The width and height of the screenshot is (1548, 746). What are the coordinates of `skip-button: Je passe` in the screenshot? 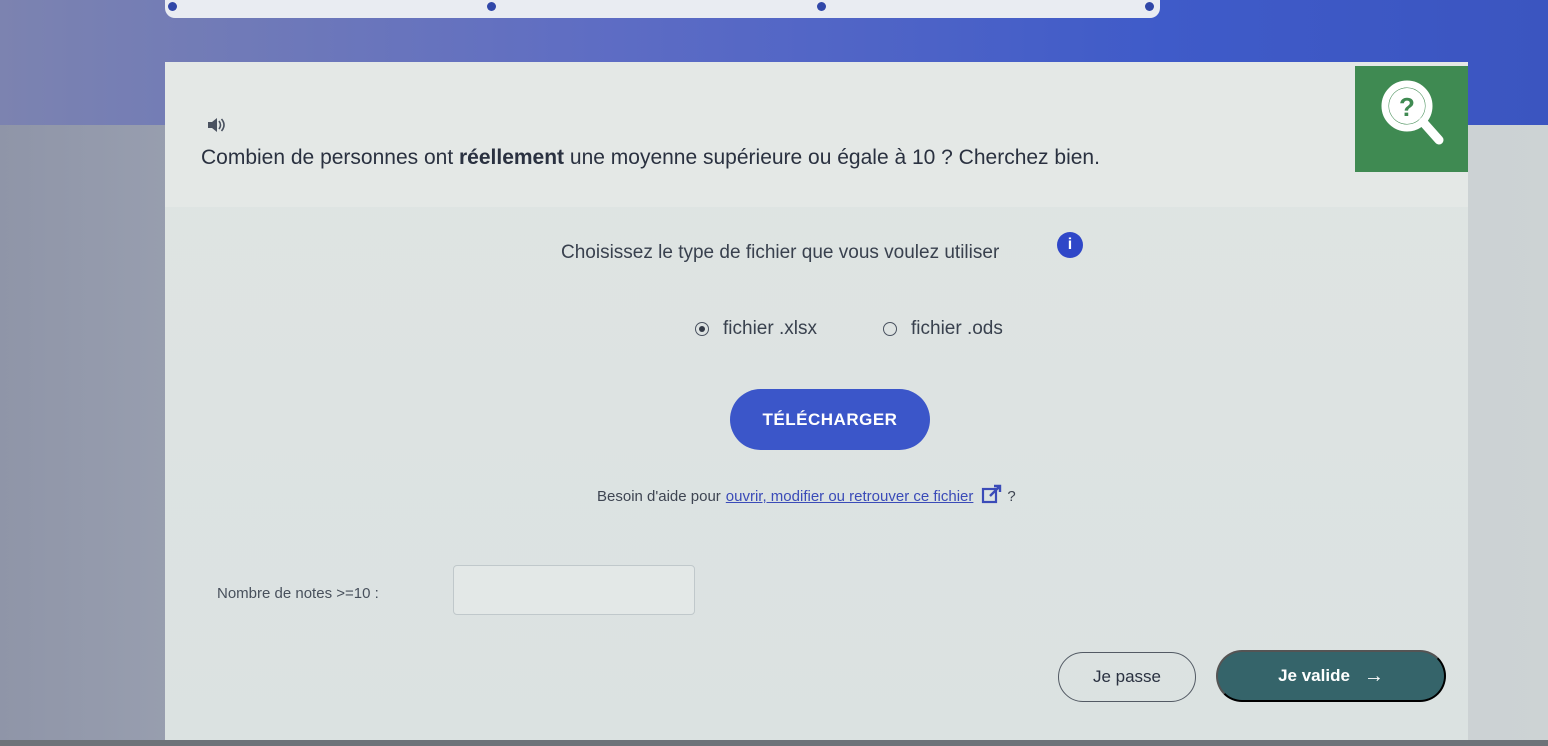 It's located at (1127, 677).